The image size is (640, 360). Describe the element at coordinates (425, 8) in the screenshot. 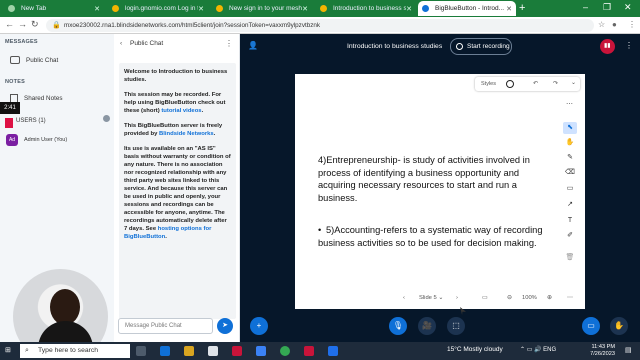

I see `bbb-icon` at that location.